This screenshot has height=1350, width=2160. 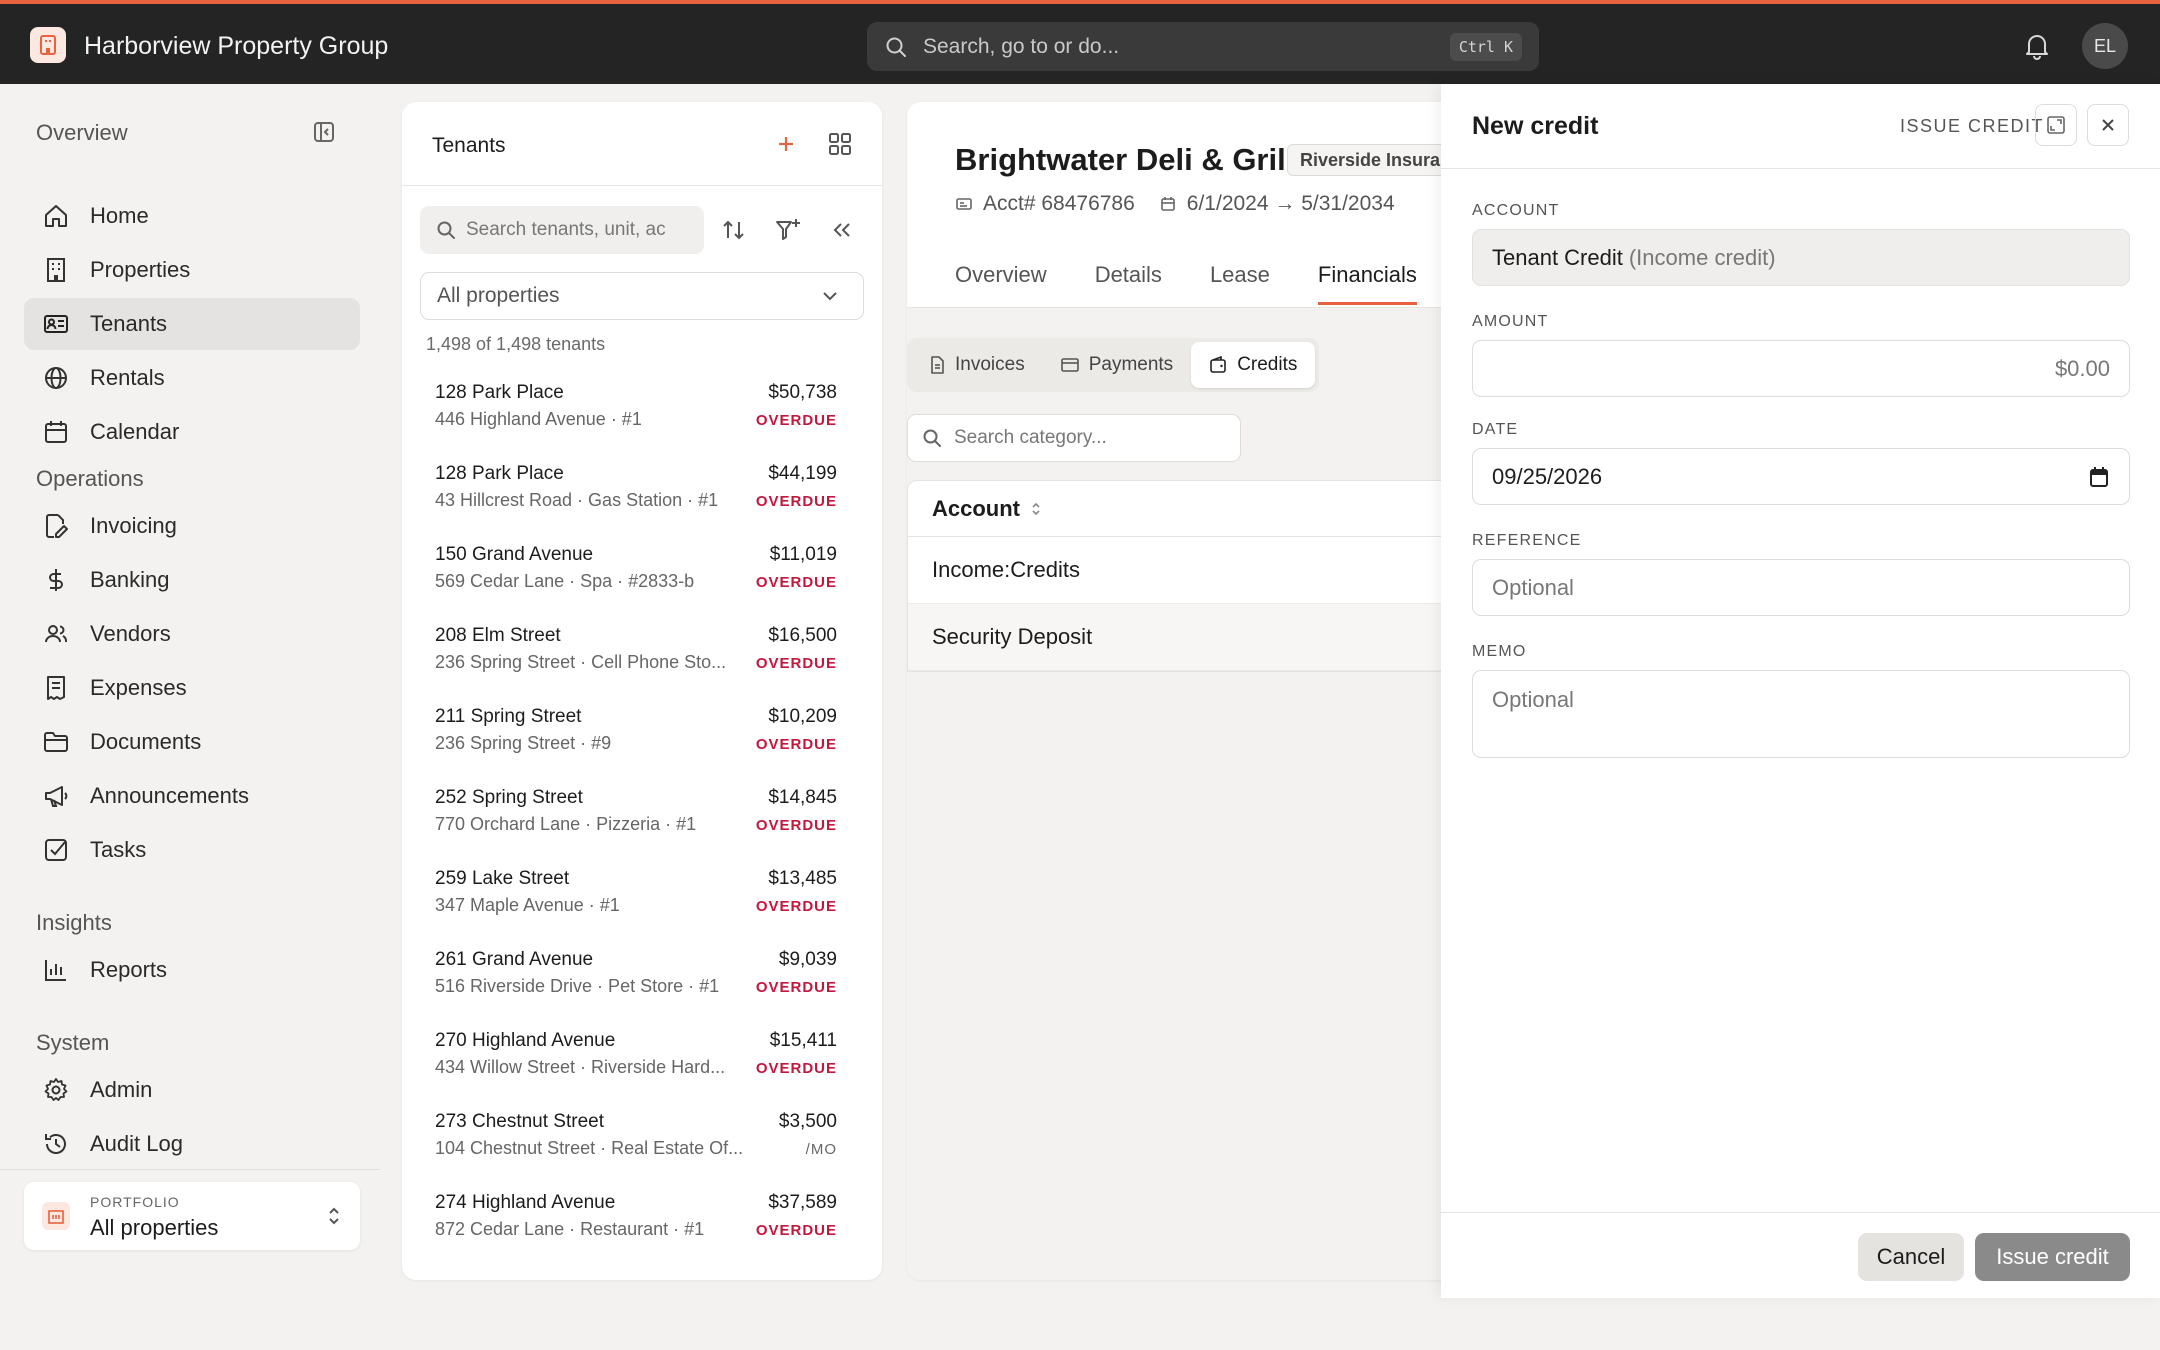 What do you see at coordinates (121, 1089) in the screenshot?
I see `sidebar-item-label: Admin` at bounding box center [121, 1089].